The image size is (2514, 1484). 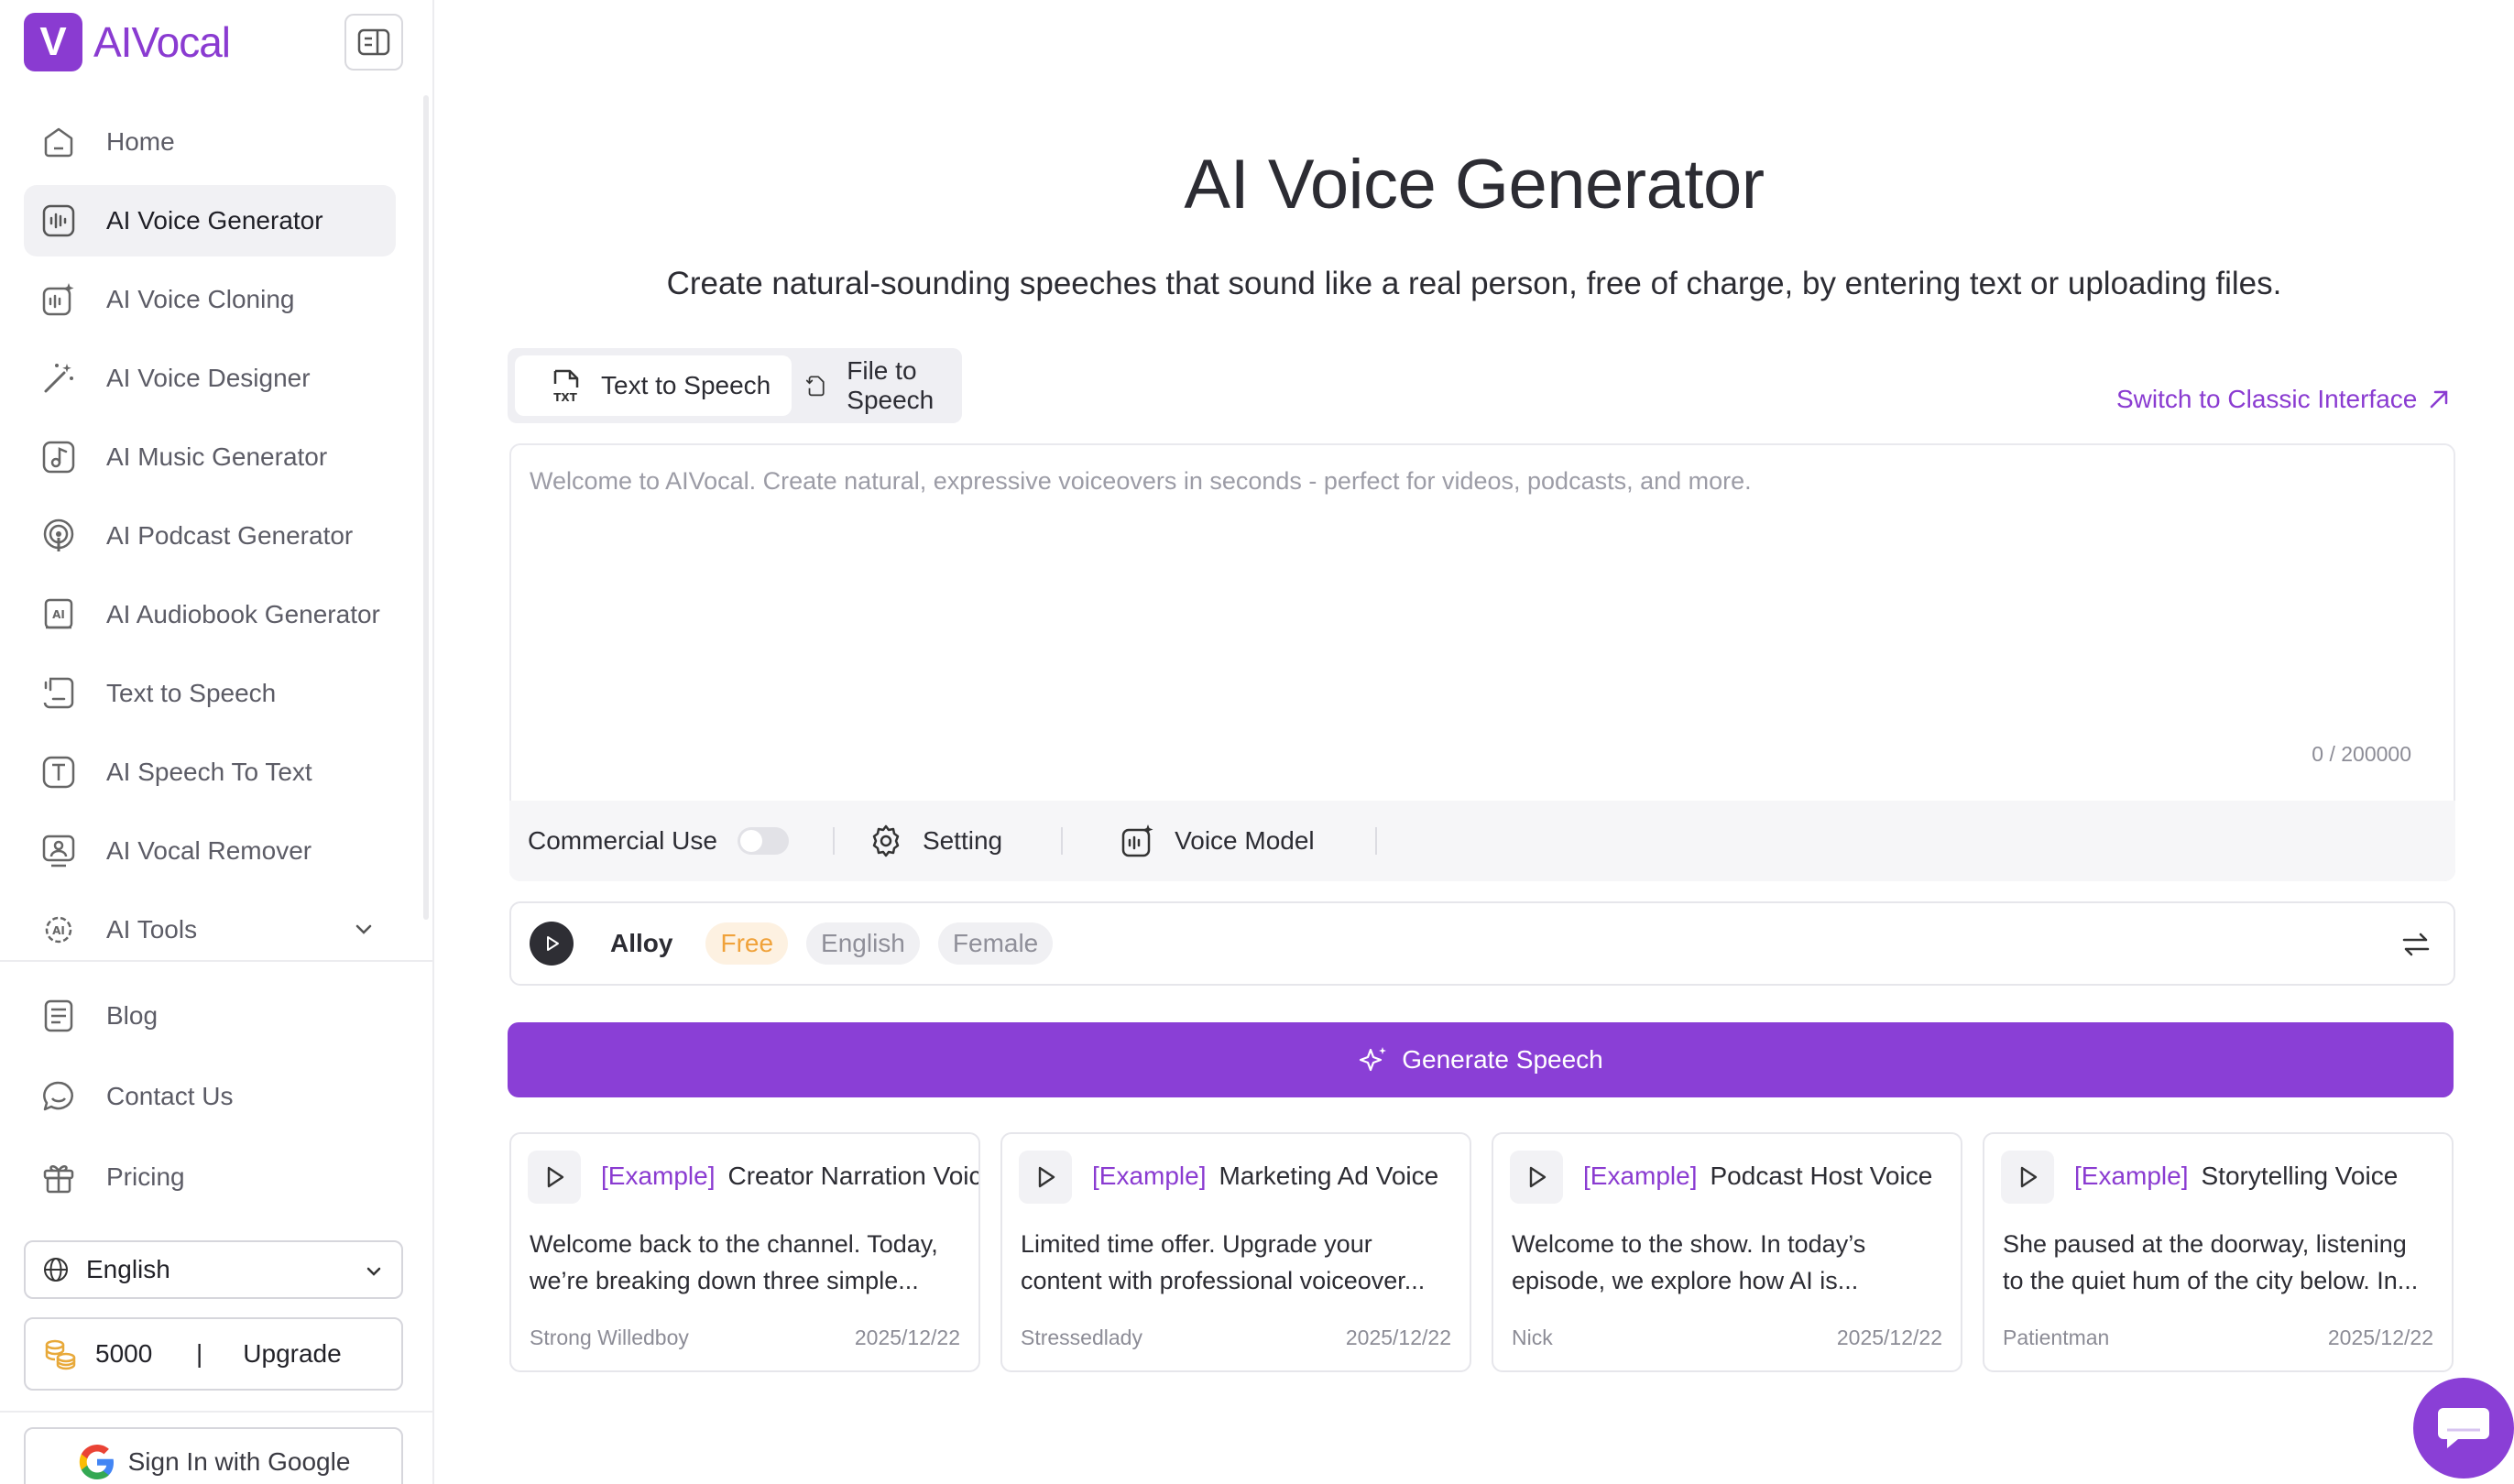 I want to click on sidebar-item-label: AI Voice Designer, so click(x=208, y=378).